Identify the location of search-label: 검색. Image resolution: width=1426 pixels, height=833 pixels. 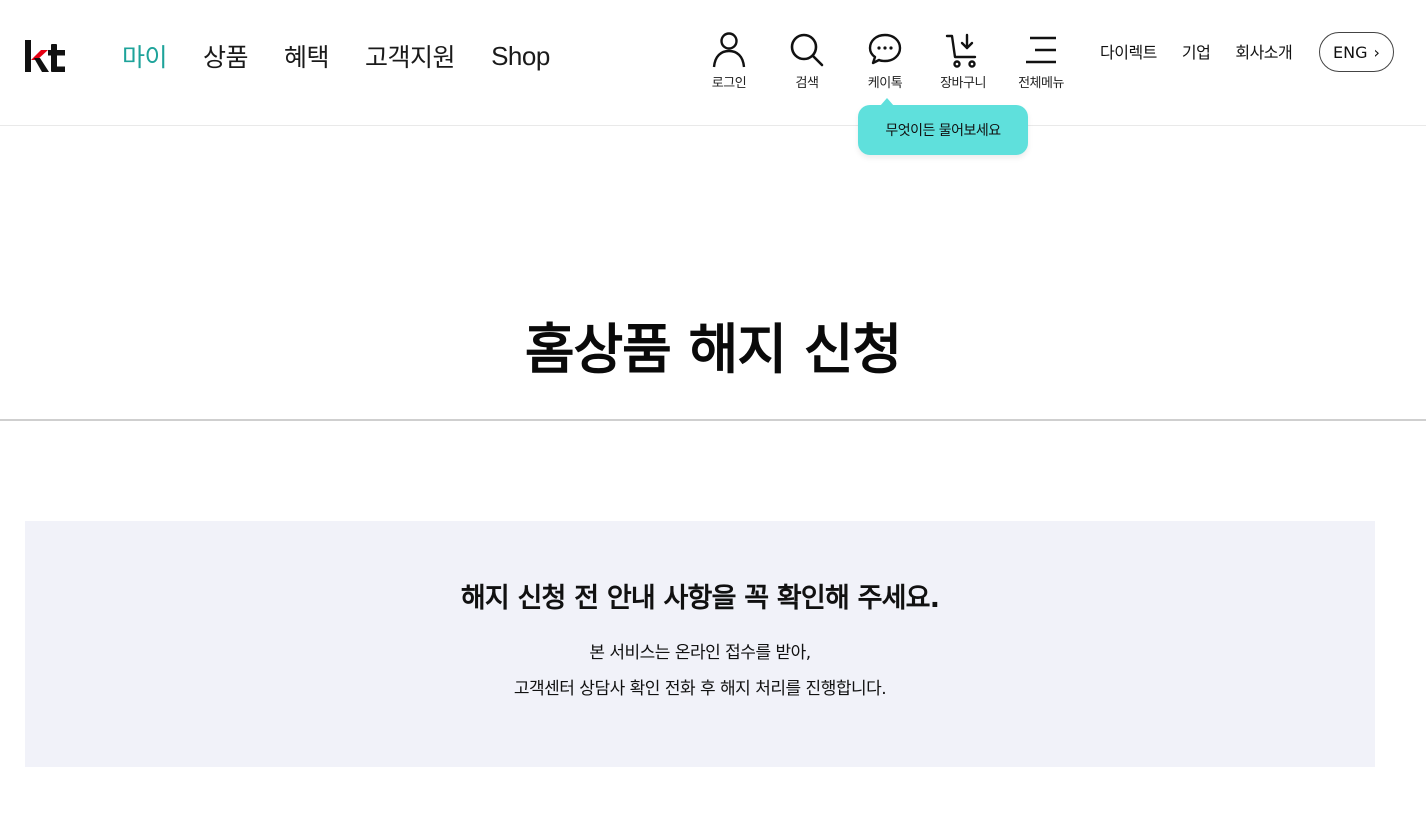
(807, 83).